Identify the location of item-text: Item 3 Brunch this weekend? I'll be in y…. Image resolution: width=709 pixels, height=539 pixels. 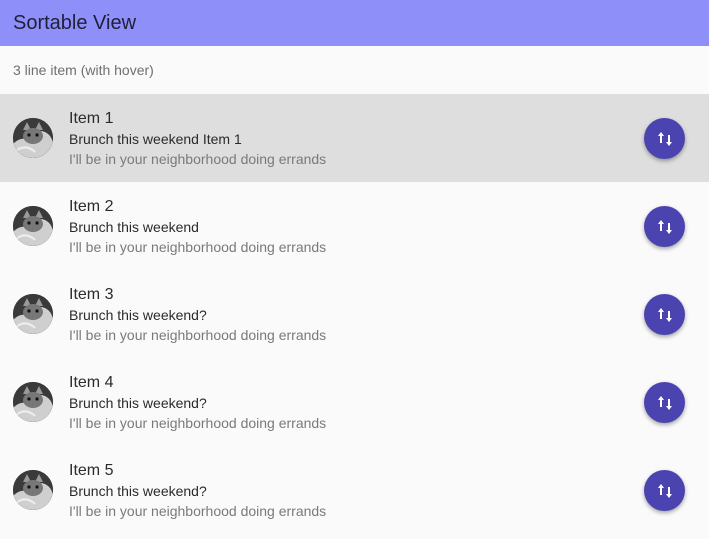
(197, 315).